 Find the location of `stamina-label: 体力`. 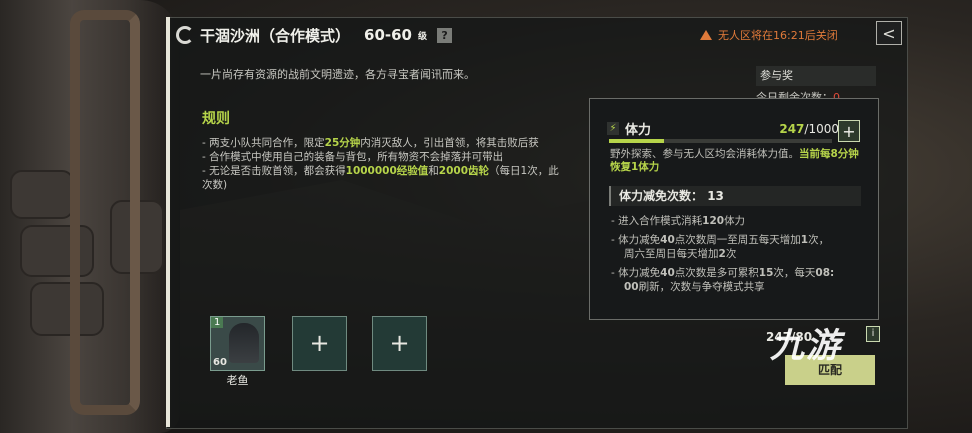

stamina-label: 体力 is located at coordinates (638, 130).